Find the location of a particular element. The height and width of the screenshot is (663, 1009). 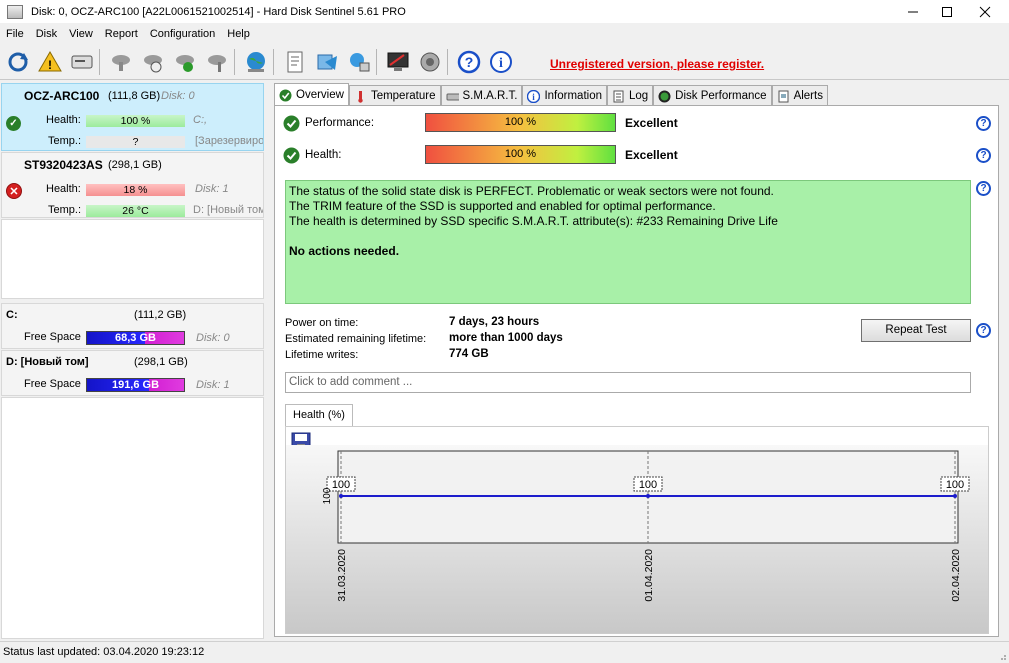

minimize-button is located at coordinates (913, 11).